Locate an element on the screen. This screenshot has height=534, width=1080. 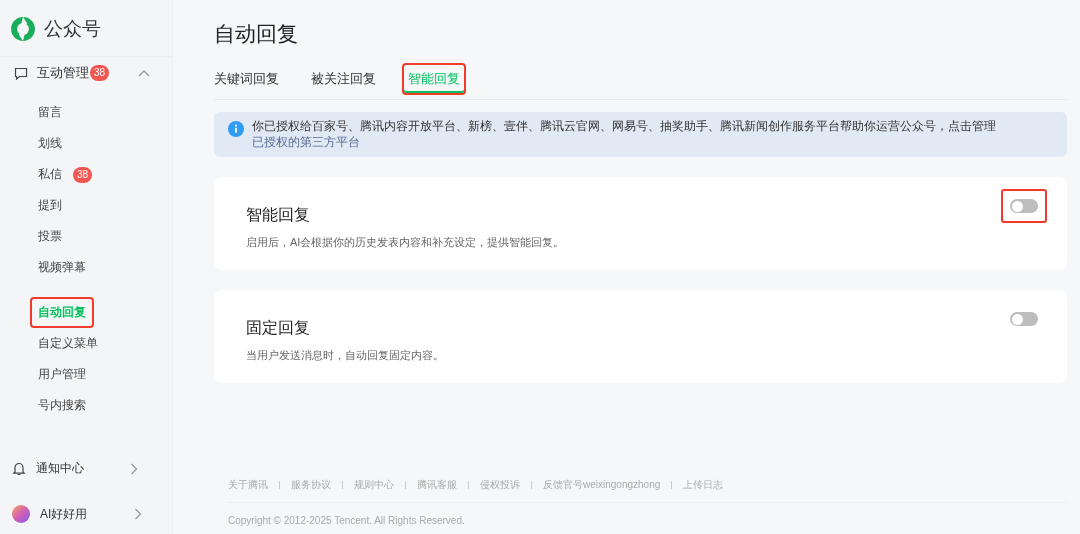
card-description: 启用后，AI会根据你的历史发表内容和补充设定，提供智能回复。 is located at coordinates (405, 242).